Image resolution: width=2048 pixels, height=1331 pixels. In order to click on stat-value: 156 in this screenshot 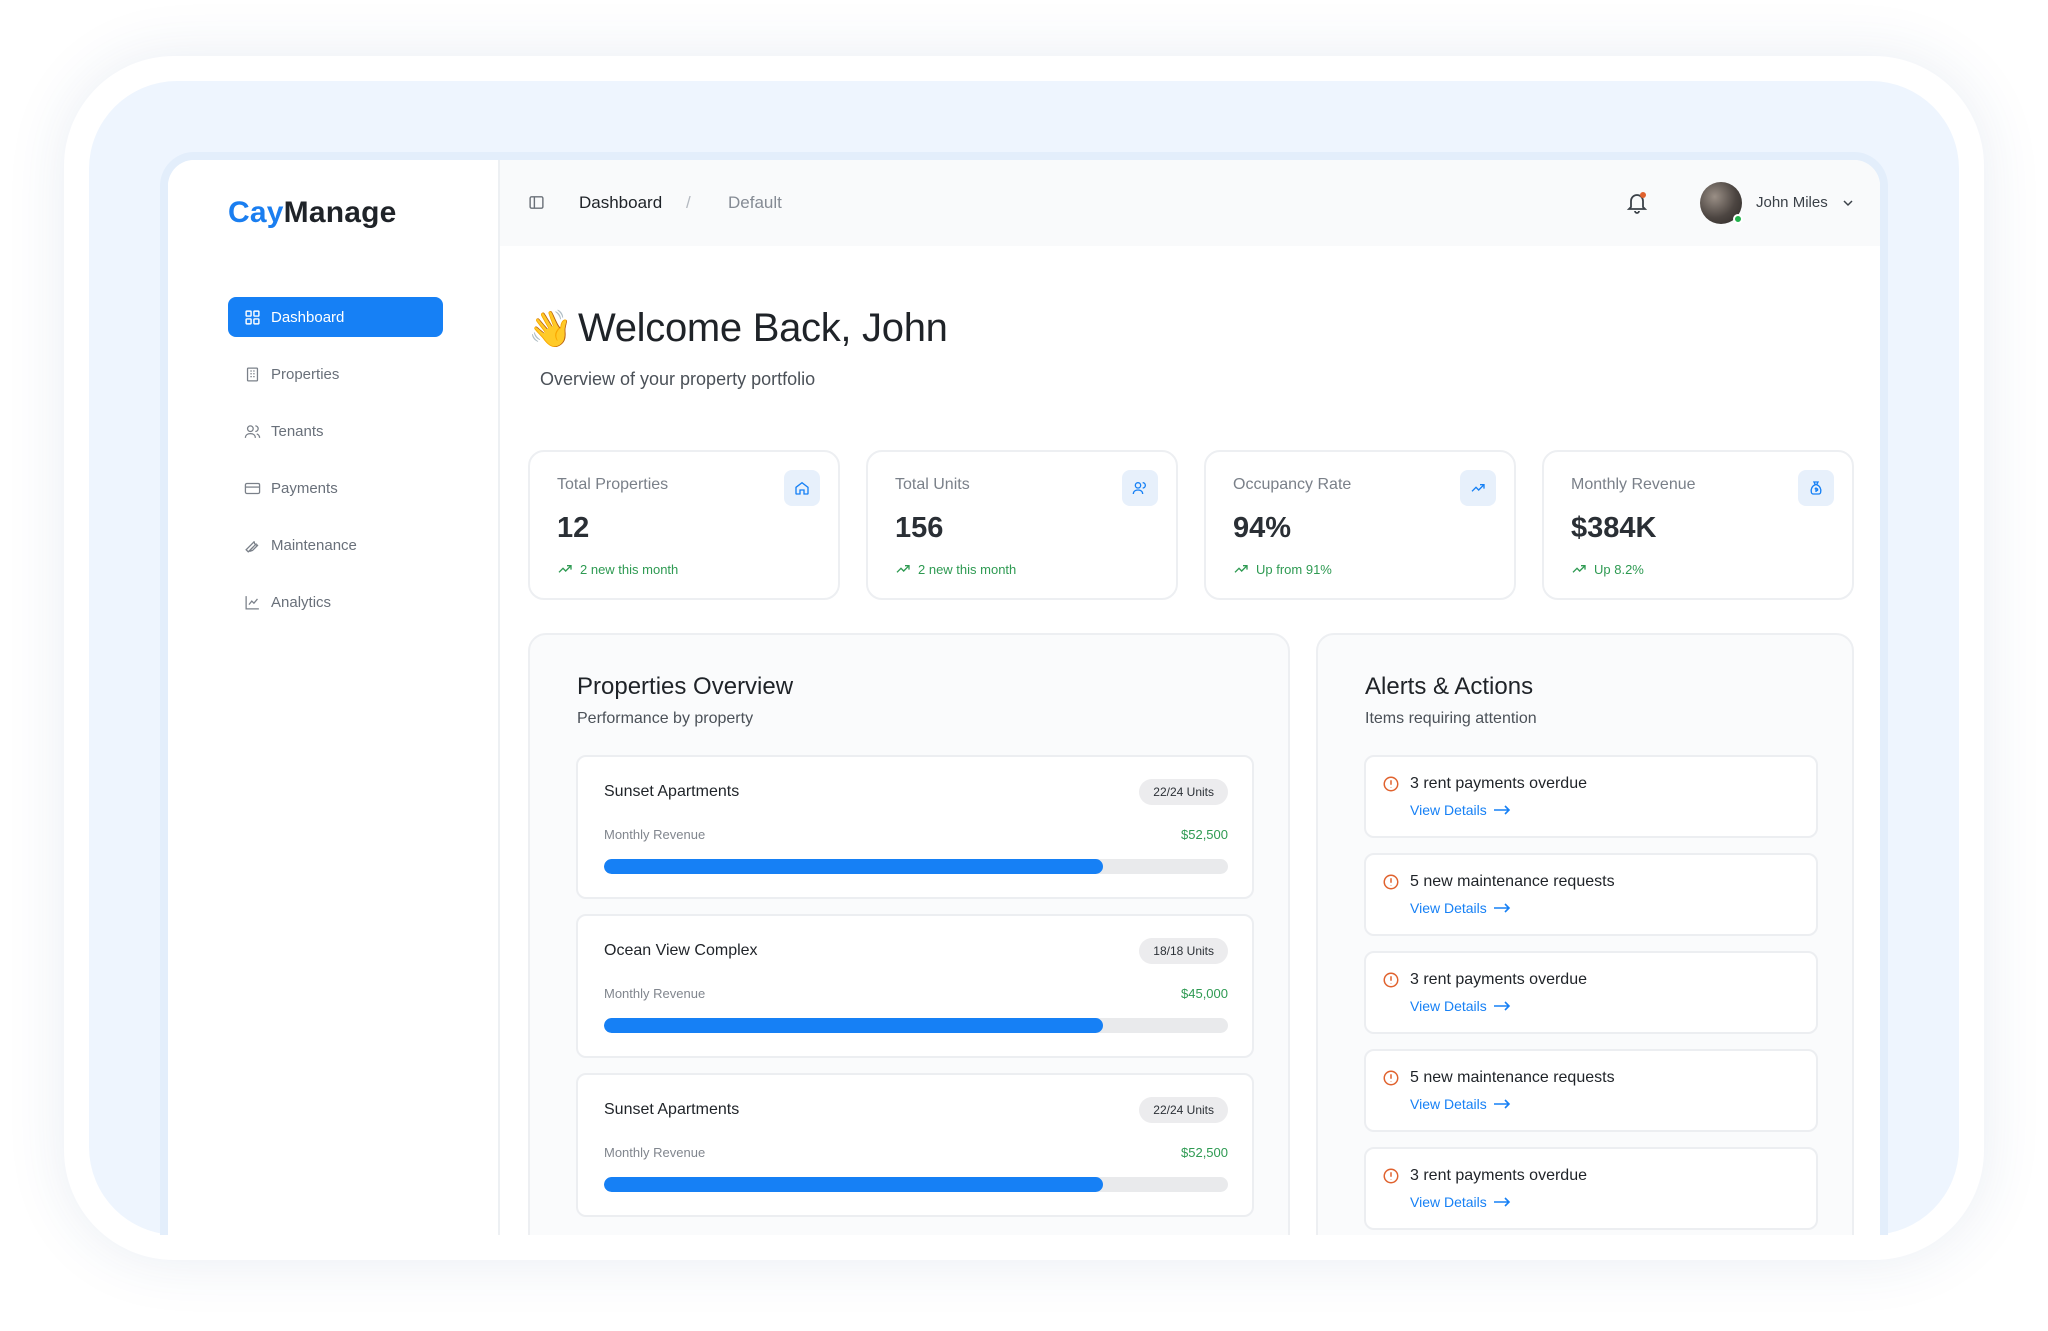, I will do `click(919, 528)`.